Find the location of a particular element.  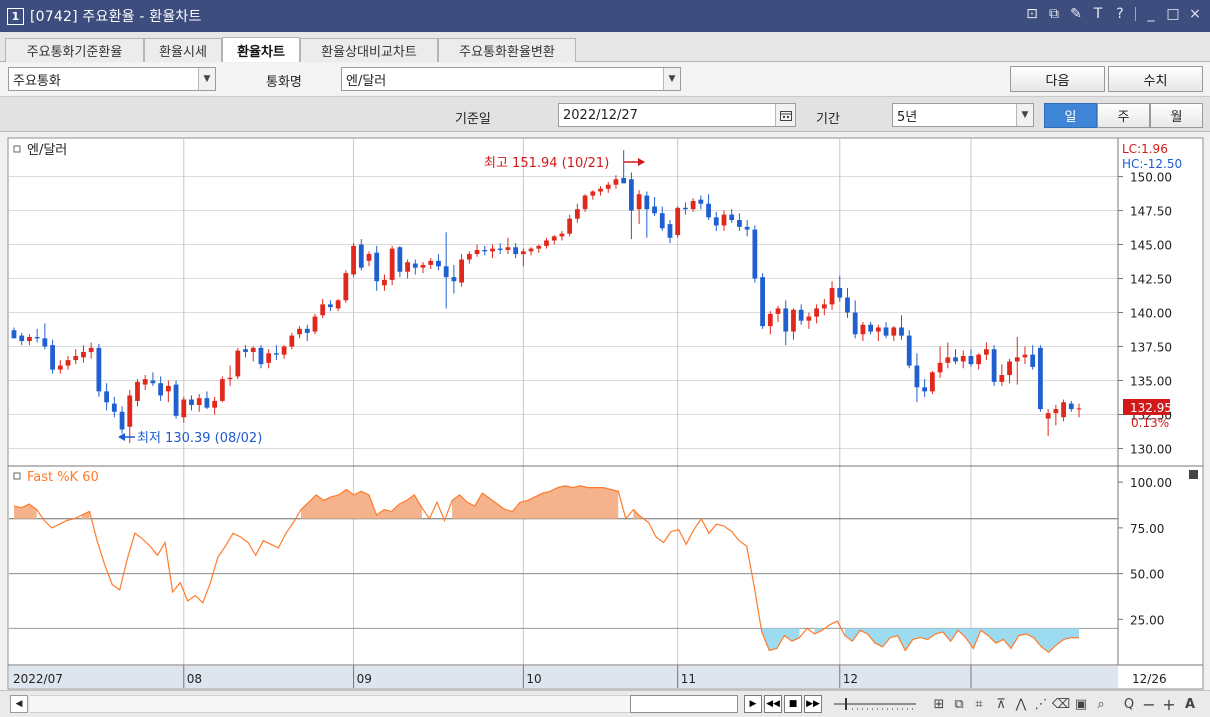

tab-currency-converter: 주요통화환율변환 is located at coordinates (507, 50).